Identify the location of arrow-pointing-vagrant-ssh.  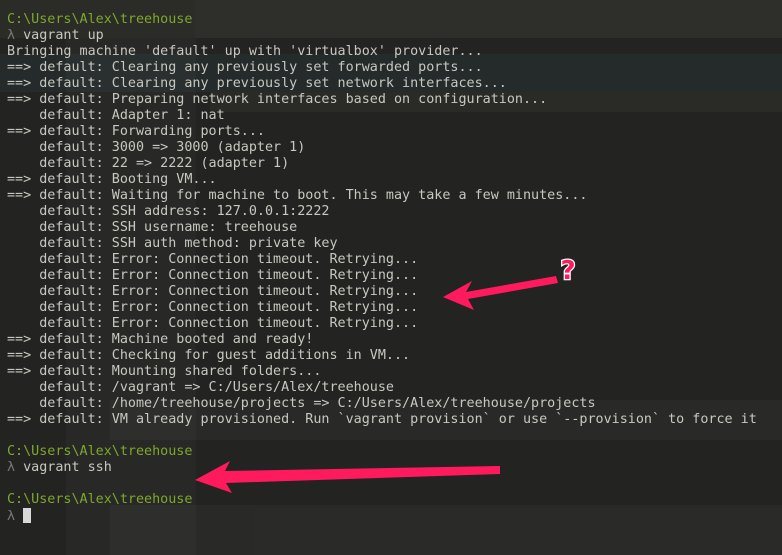
(347, 477).